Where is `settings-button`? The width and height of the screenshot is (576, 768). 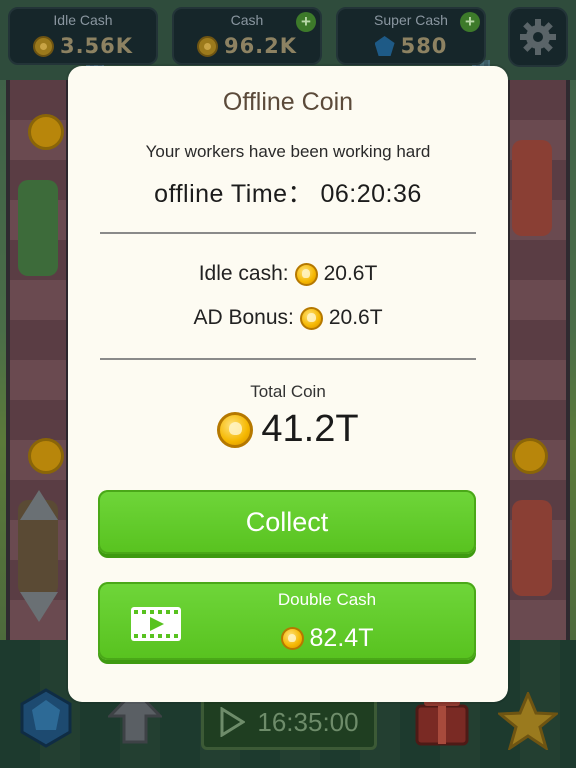 settings-button is located at coordinates (538, 37).